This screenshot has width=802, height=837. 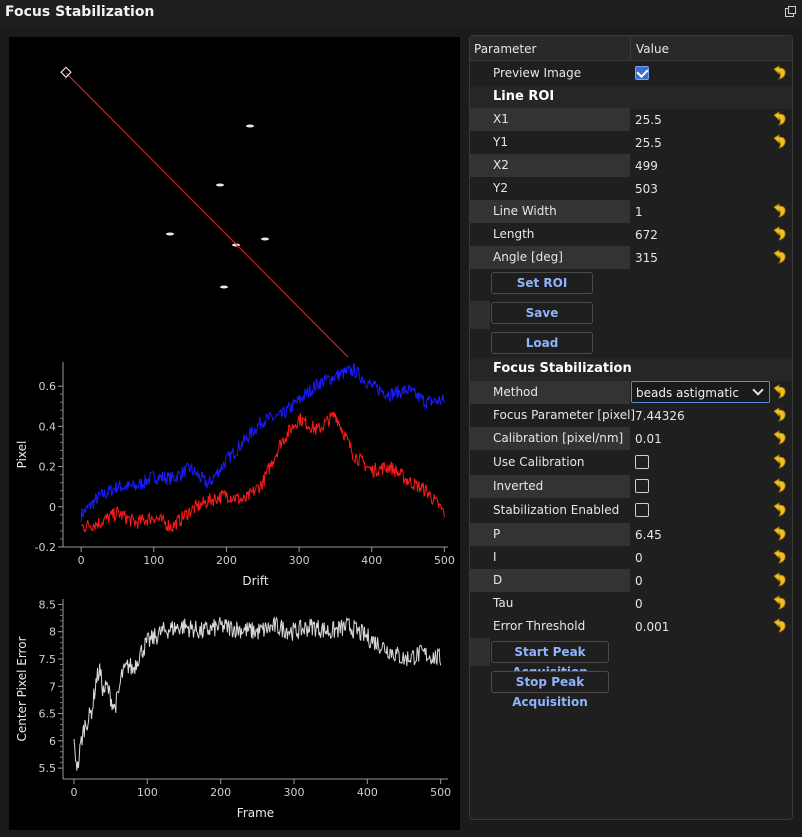 I want to click on y-axis-label: Pixel, so click(x=22, y=455).